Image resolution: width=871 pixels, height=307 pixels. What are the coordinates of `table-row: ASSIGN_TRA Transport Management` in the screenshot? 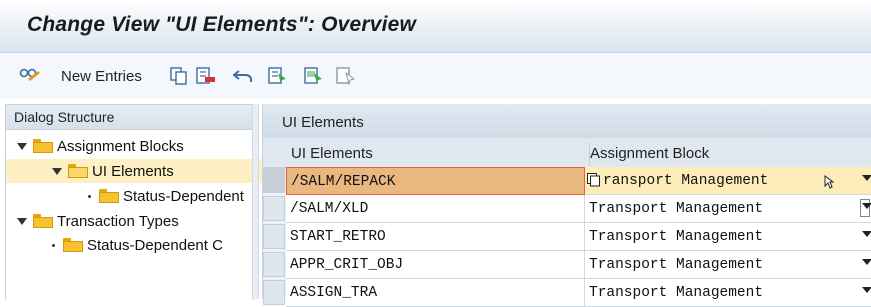 It's located at (567, 293).